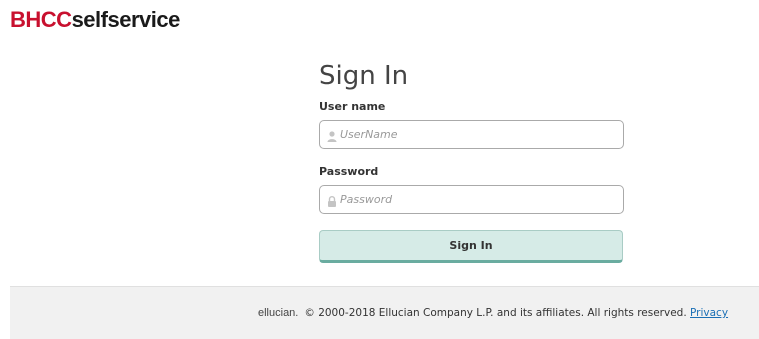 This screenshot has width=759, height=339. I want to click on username-field-wrapper, so click(471, 134).